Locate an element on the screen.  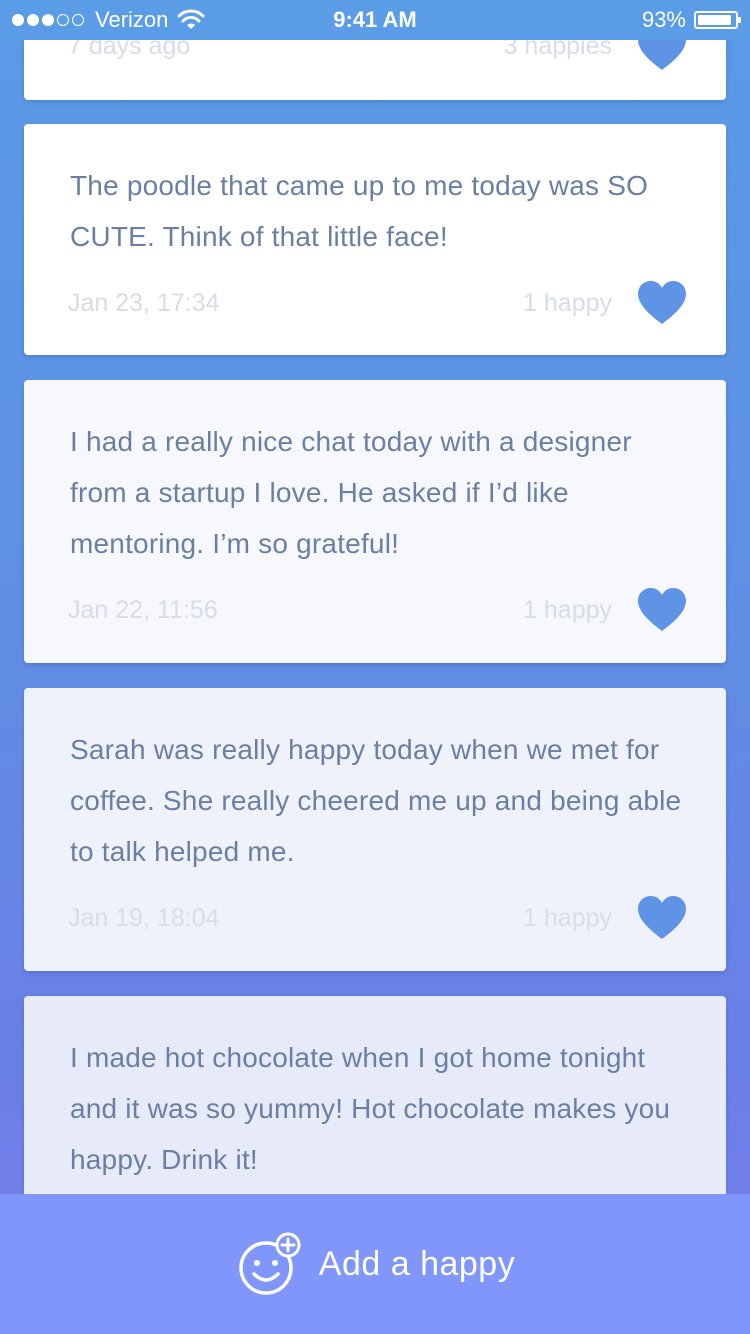
battery-percent: 93% is located at coordinates (663, 19).